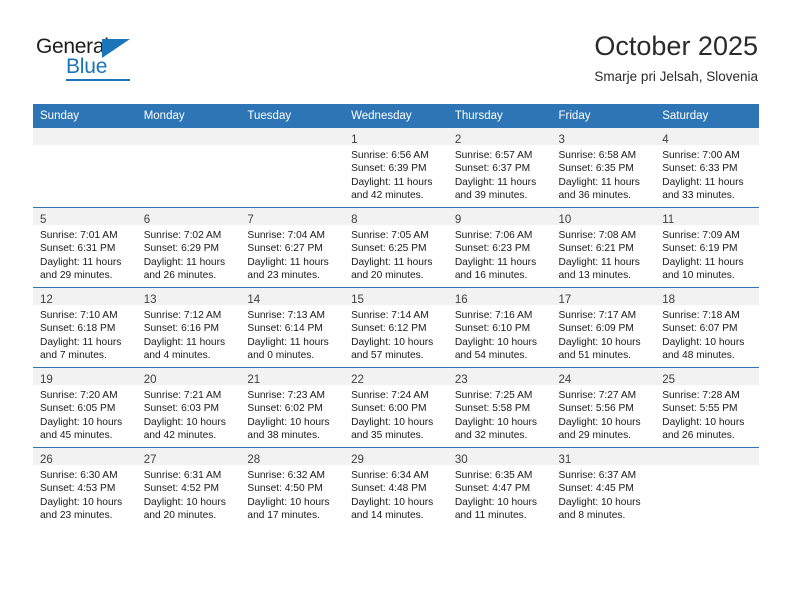 This screenshot has width=792, height=612. What do you see at coordinates (603, 297) in the screenshot?
I see `day-number-band: 17` at bounding box center [603, 297].